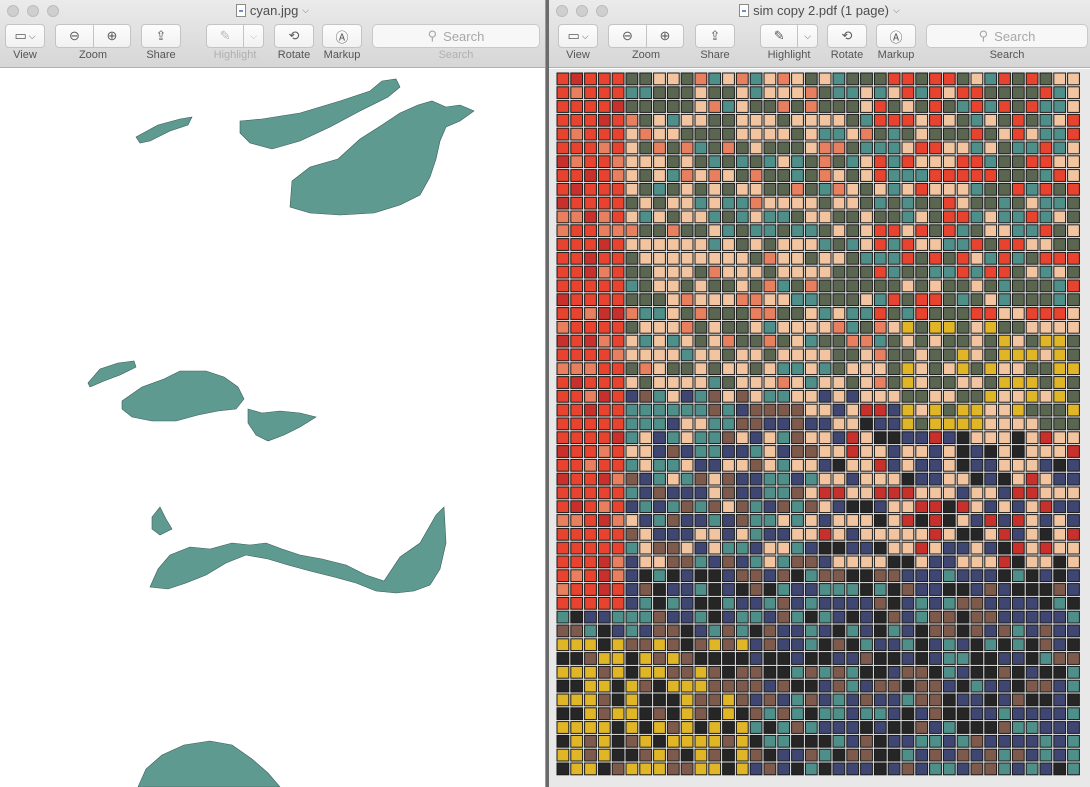  Describe the element at coordinates (819, 10) in the screenshot. I see `window-title: sim copy 2.pdf (1 page) ⌵` at that location.